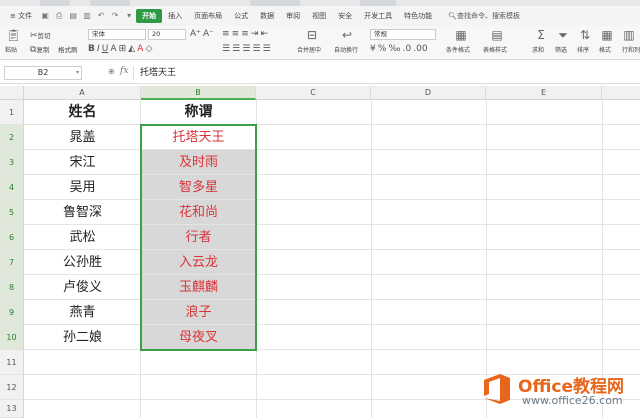 This screenshot has height=418, width=640. Describe the element at coordinates (12, 212) in the screenshot. I see `row-header-5: 5` at that location.